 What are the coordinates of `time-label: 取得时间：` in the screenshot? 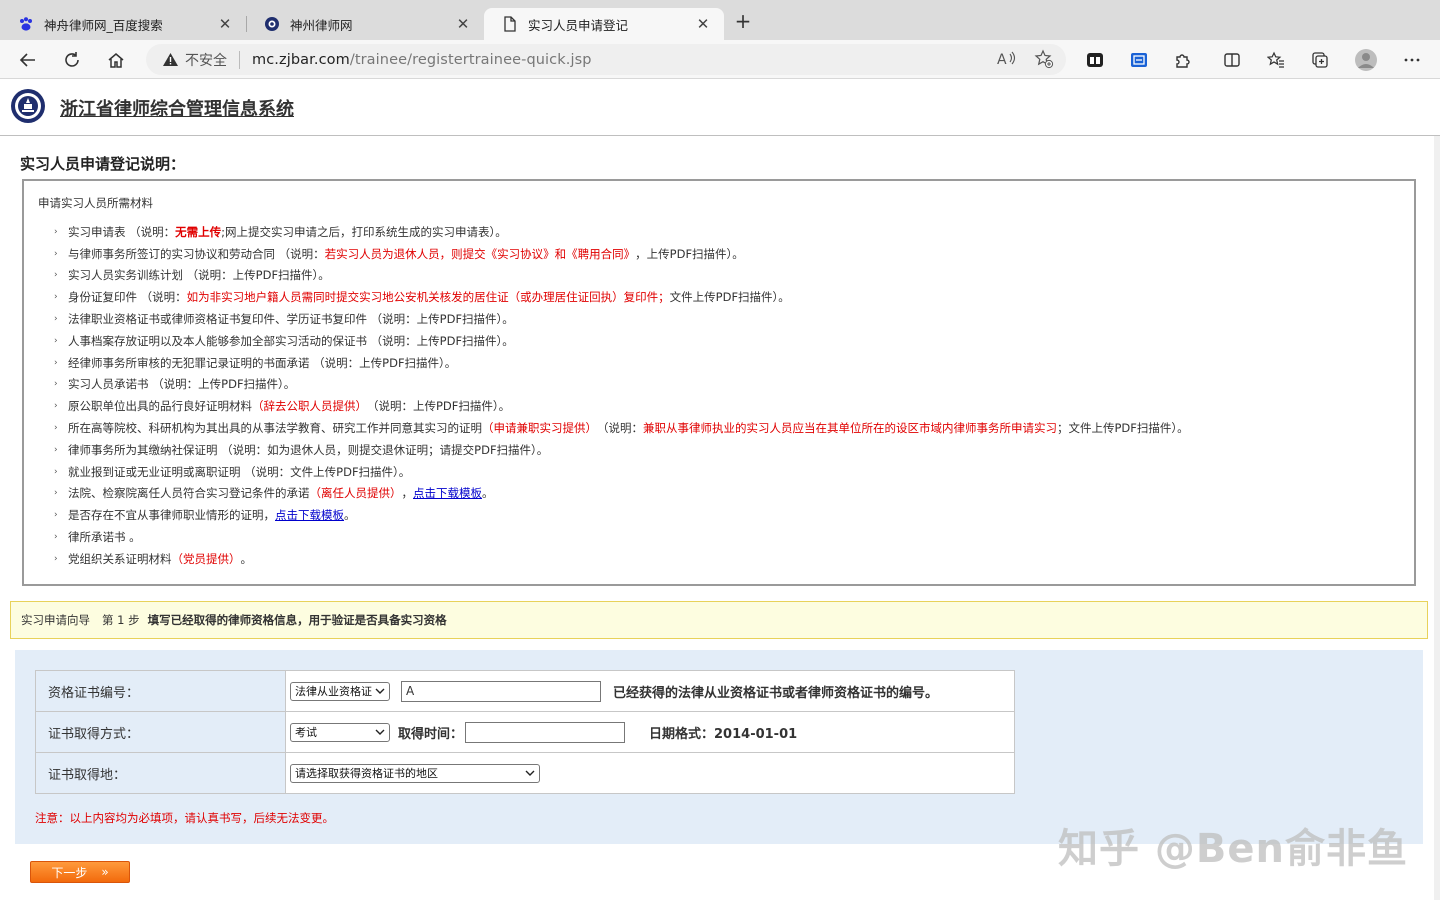 It's located at (431, 734).